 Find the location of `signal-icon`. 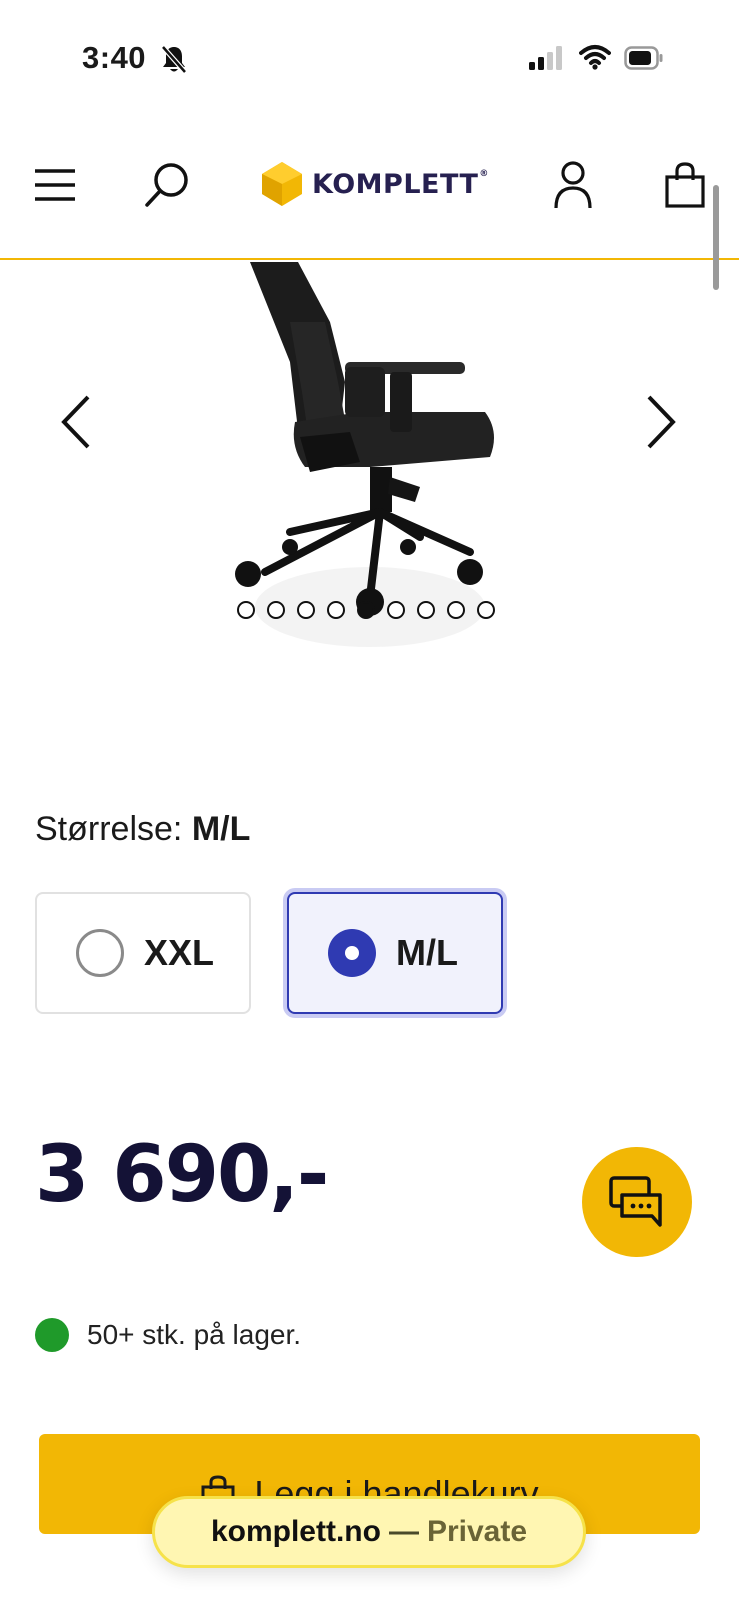

signal-icon is located at coordinates (547, 60).